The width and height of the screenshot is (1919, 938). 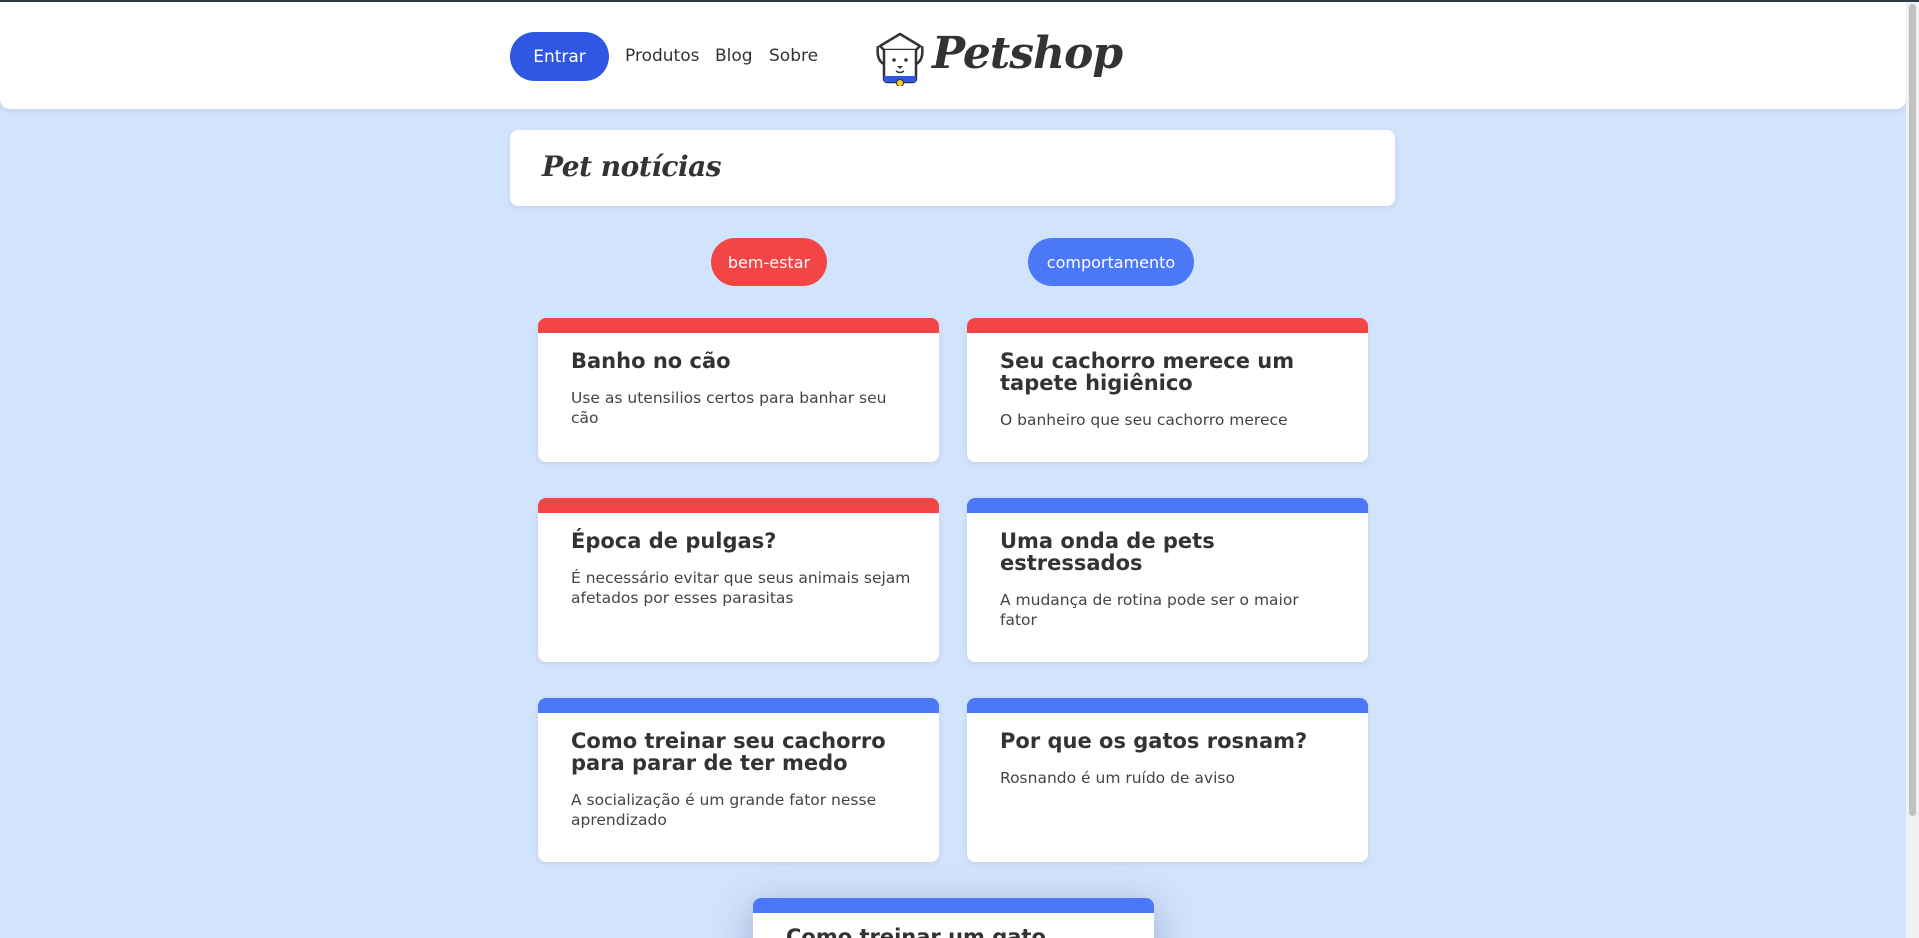 What do you see at coordinates (769, 262) in the screenshot?
I see `tag-bem-estar: bem-estar` at bounding box center [769, 262].